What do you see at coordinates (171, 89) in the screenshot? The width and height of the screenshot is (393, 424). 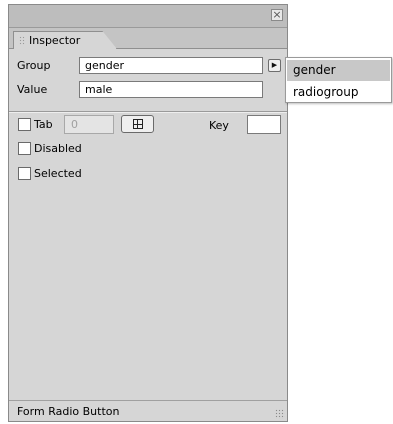 I see `value-field: male` at bounding box center [171, 89].